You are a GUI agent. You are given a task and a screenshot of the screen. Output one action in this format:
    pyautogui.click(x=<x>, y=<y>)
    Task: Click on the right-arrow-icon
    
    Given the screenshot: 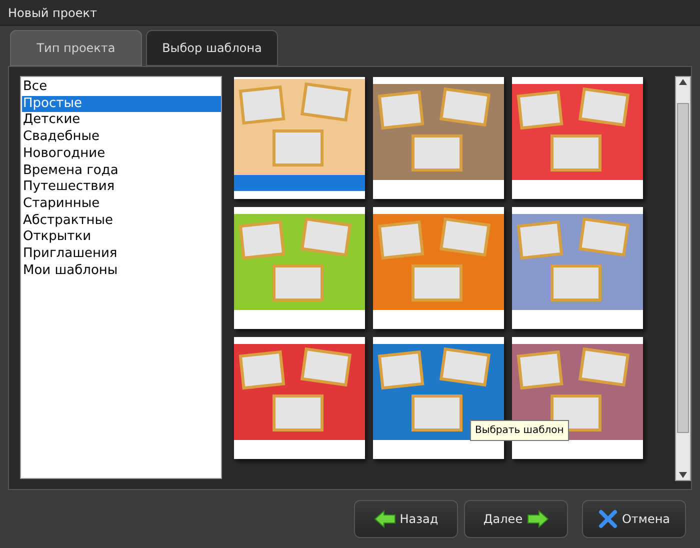 What is the action you would take?
    pyautogui.click(x=537, y=519)
    